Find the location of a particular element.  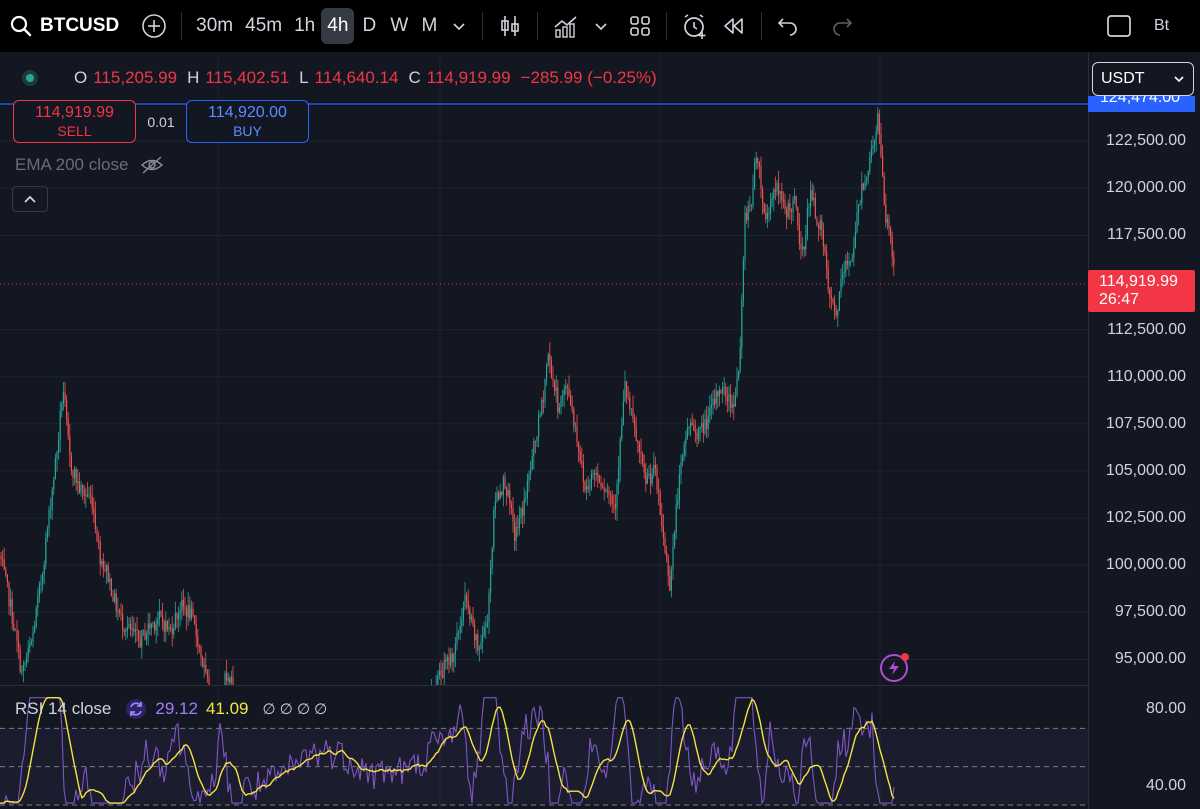

price-tick-label: 102,500.00 is located at coordinates (1145, 518).